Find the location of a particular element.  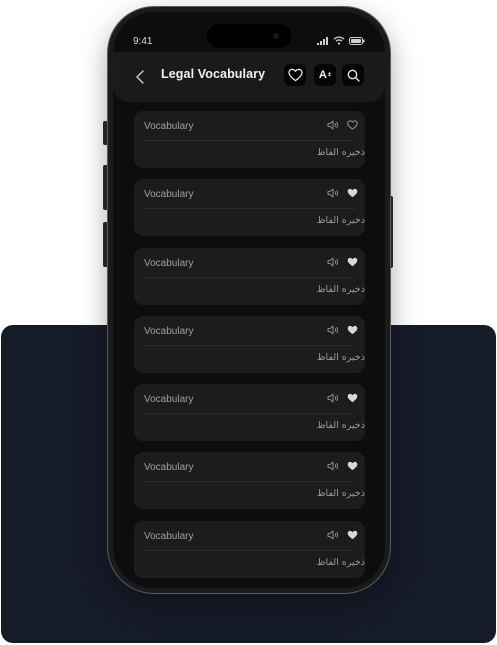

search-button is located at coordinates (353, 75).